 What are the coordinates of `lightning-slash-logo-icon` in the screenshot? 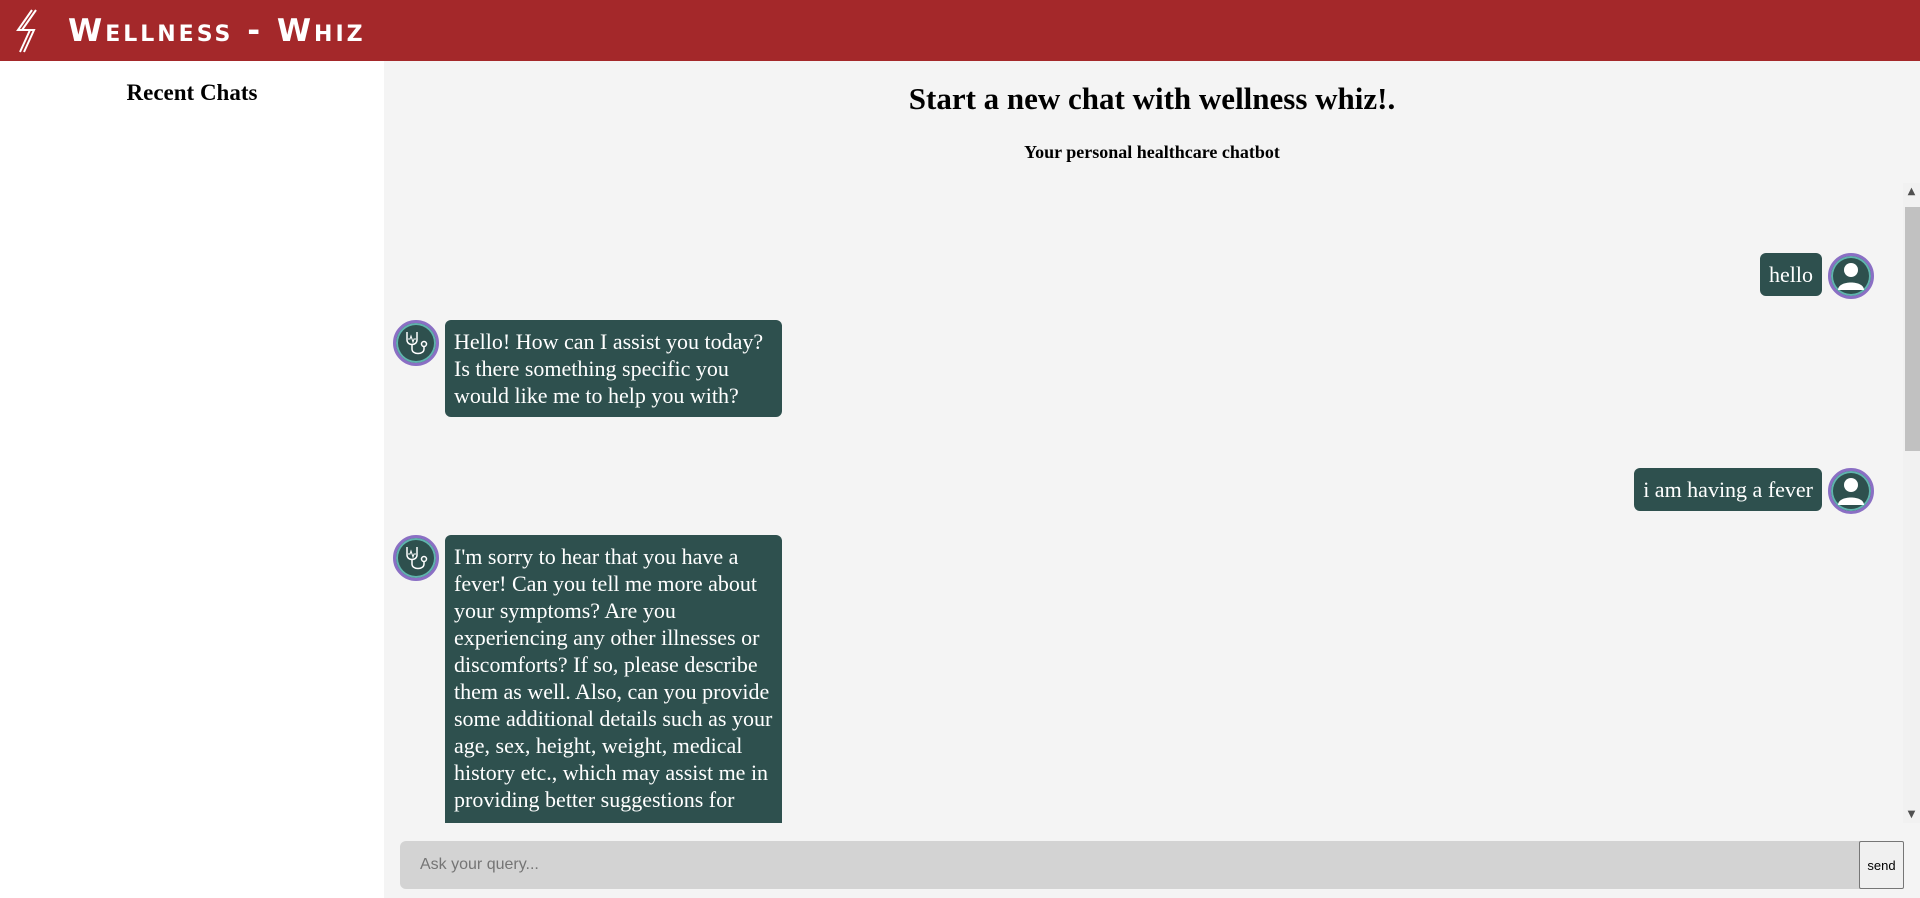 It's located at (32, 31).